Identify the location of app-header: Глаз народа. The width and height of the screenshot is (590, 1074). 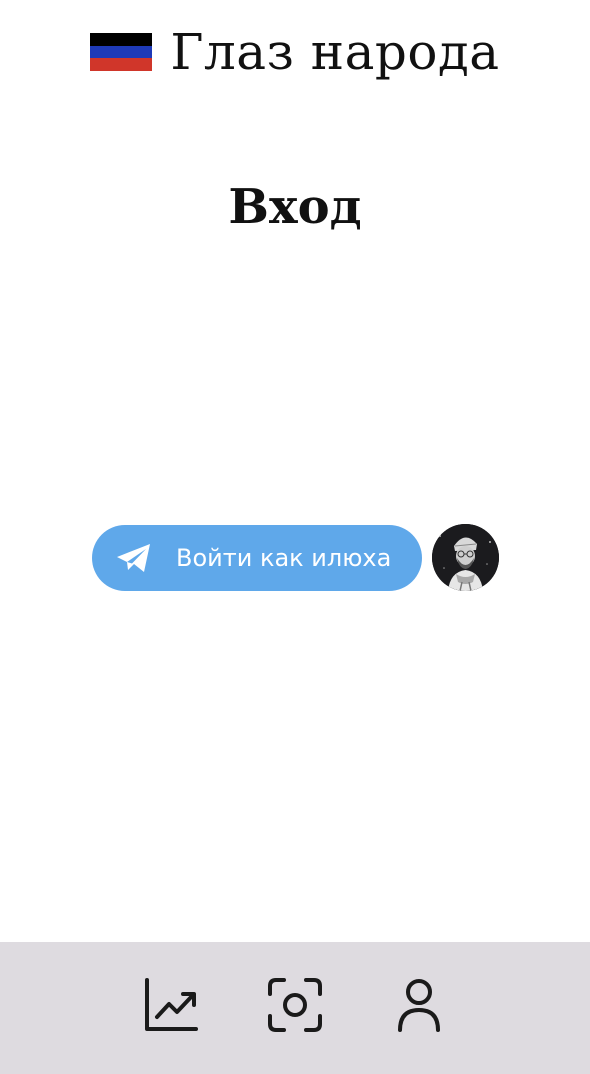
(295, 52).